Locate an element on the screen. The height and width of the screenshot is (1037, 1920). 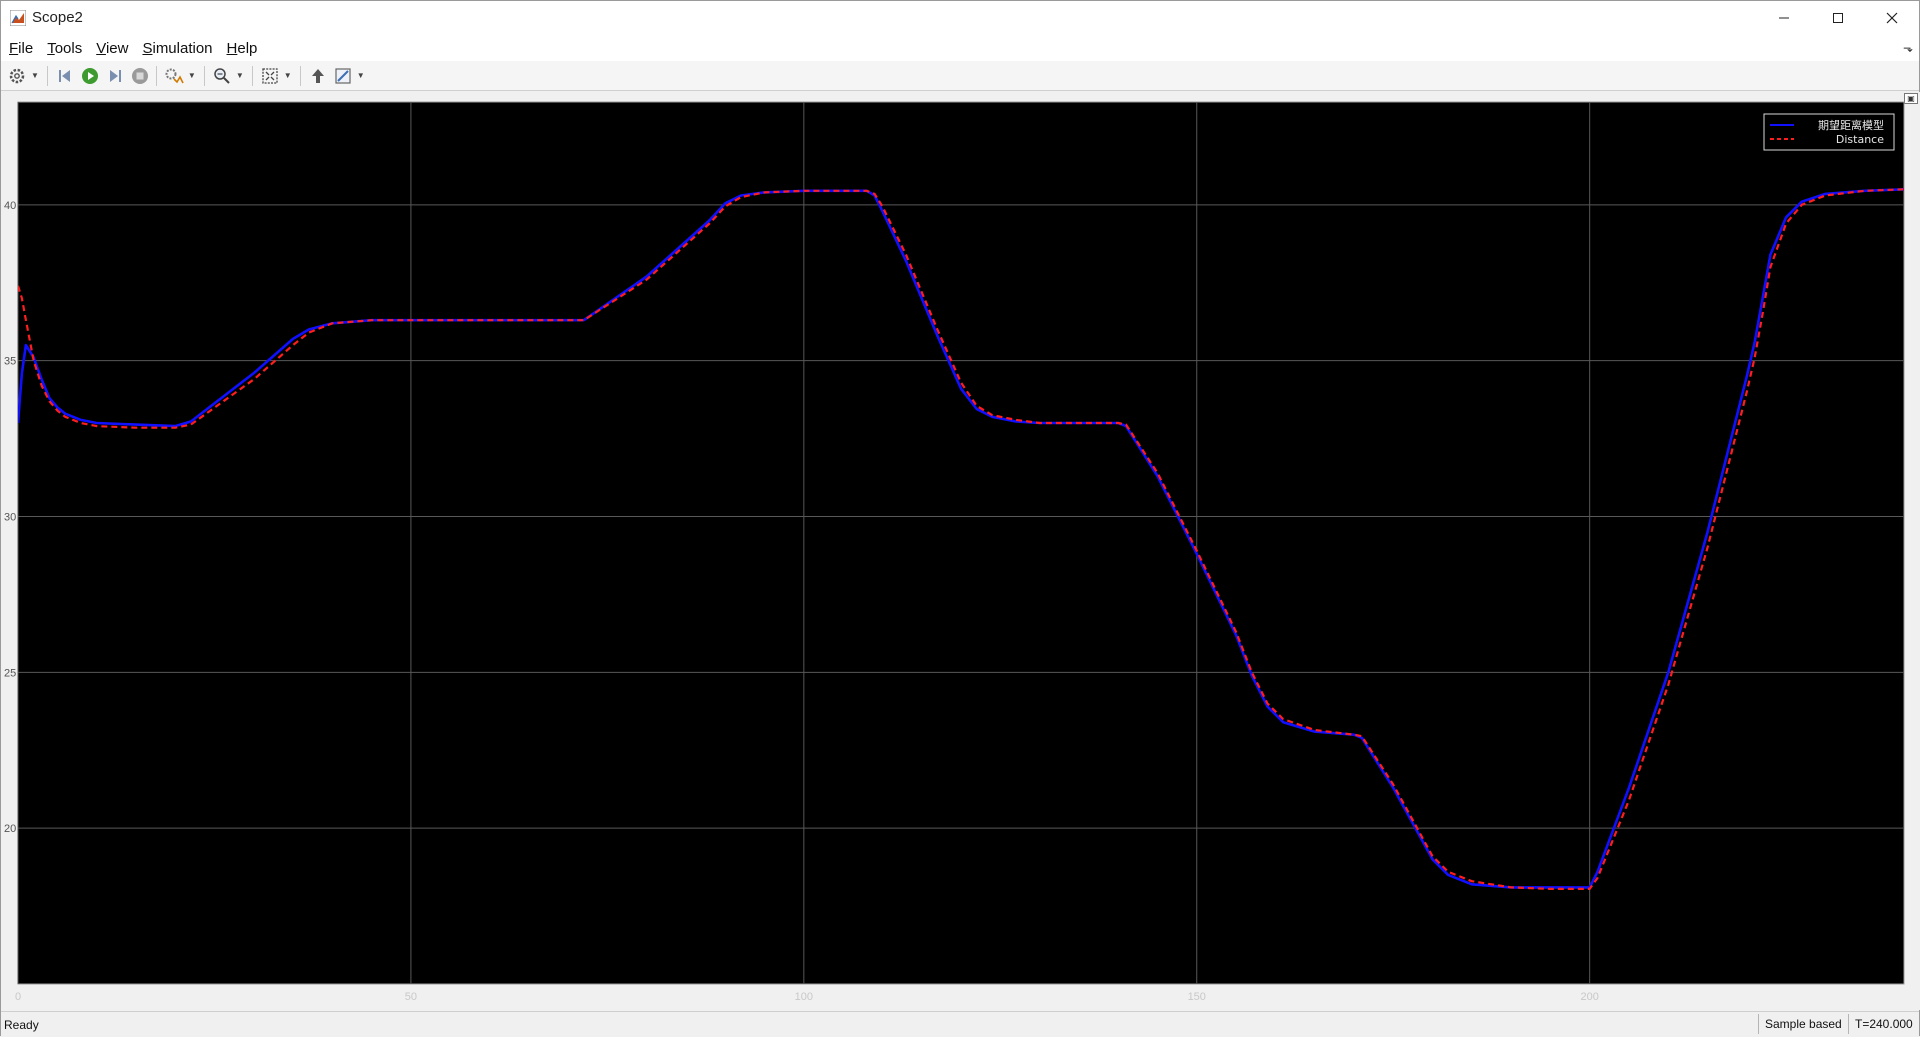
stop-button is located at coordinates (140, 76).